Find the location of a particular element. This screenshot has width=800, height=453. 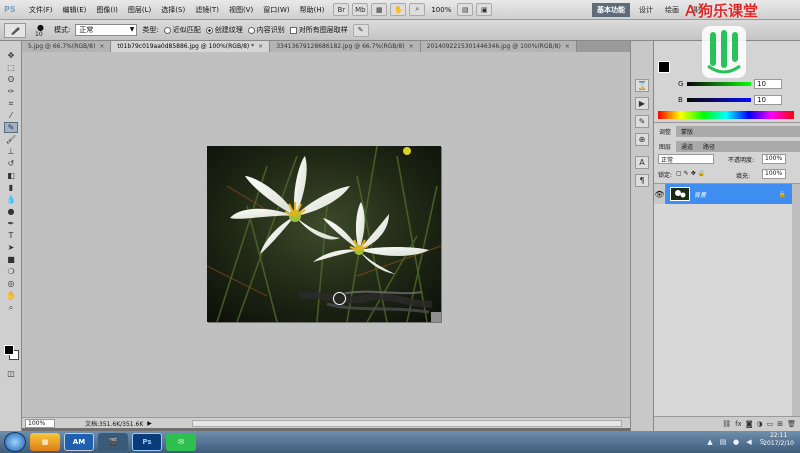

doc-info: 文档:351.6K/351.6K is located at coordinates (114, 423).